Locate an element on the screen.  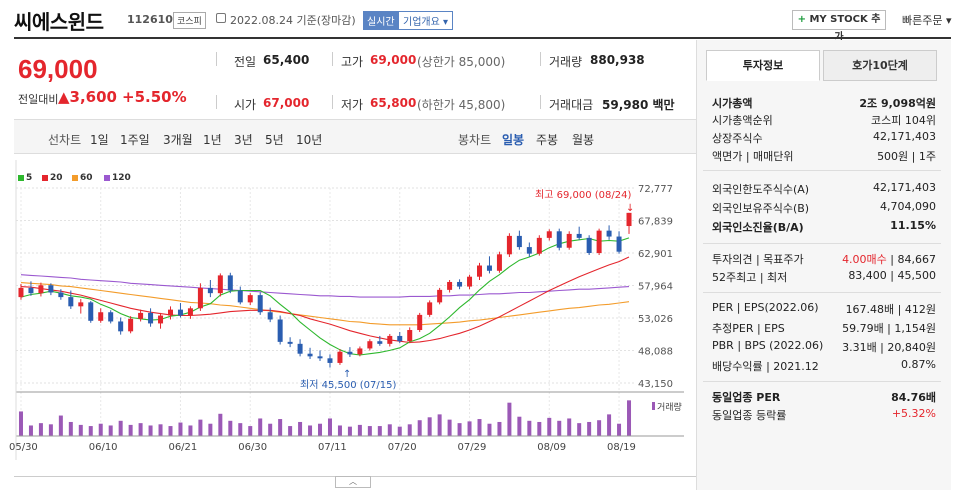
x-tick-label: 06/21 is located at coordinates (182, 447).